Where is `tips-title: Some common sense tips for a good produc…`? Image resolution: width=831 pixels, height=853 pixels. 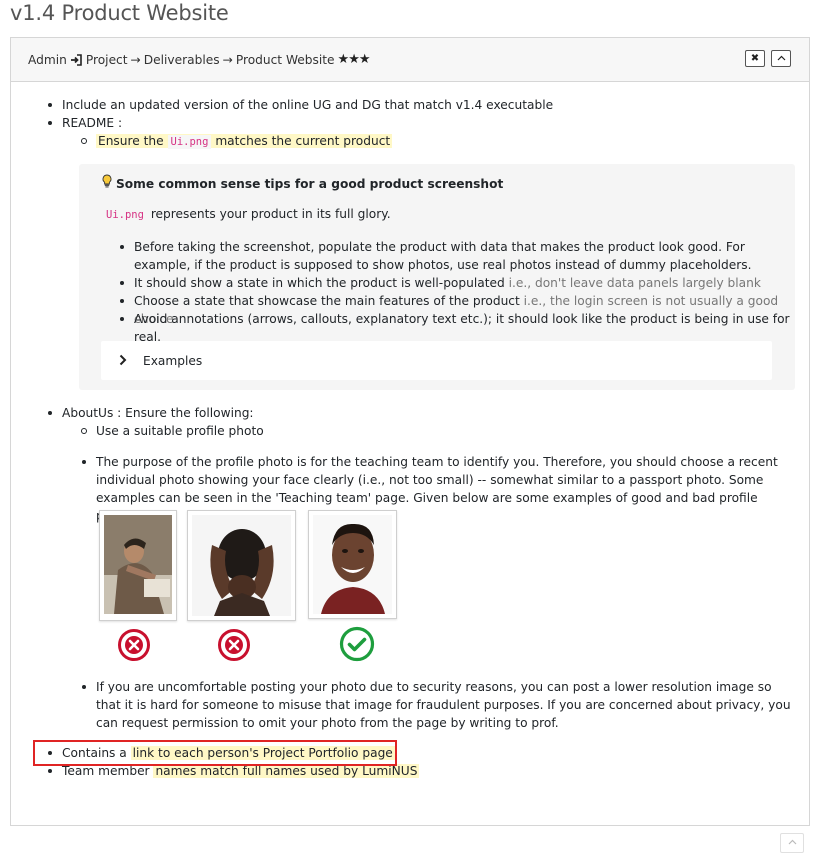
tips-title: Some common sense tips for a good produc… is located at coordinates (302, 183).